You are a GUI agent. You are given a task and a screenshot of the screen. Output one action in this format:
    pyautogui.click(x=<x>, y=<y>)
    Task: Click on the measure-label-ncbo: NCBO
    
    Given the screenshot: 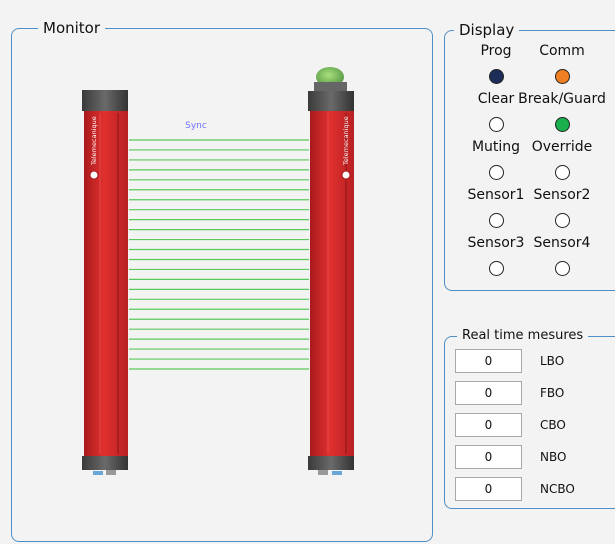 What is the action you would take?
    pyautogui.click(x=557, y=489)
    